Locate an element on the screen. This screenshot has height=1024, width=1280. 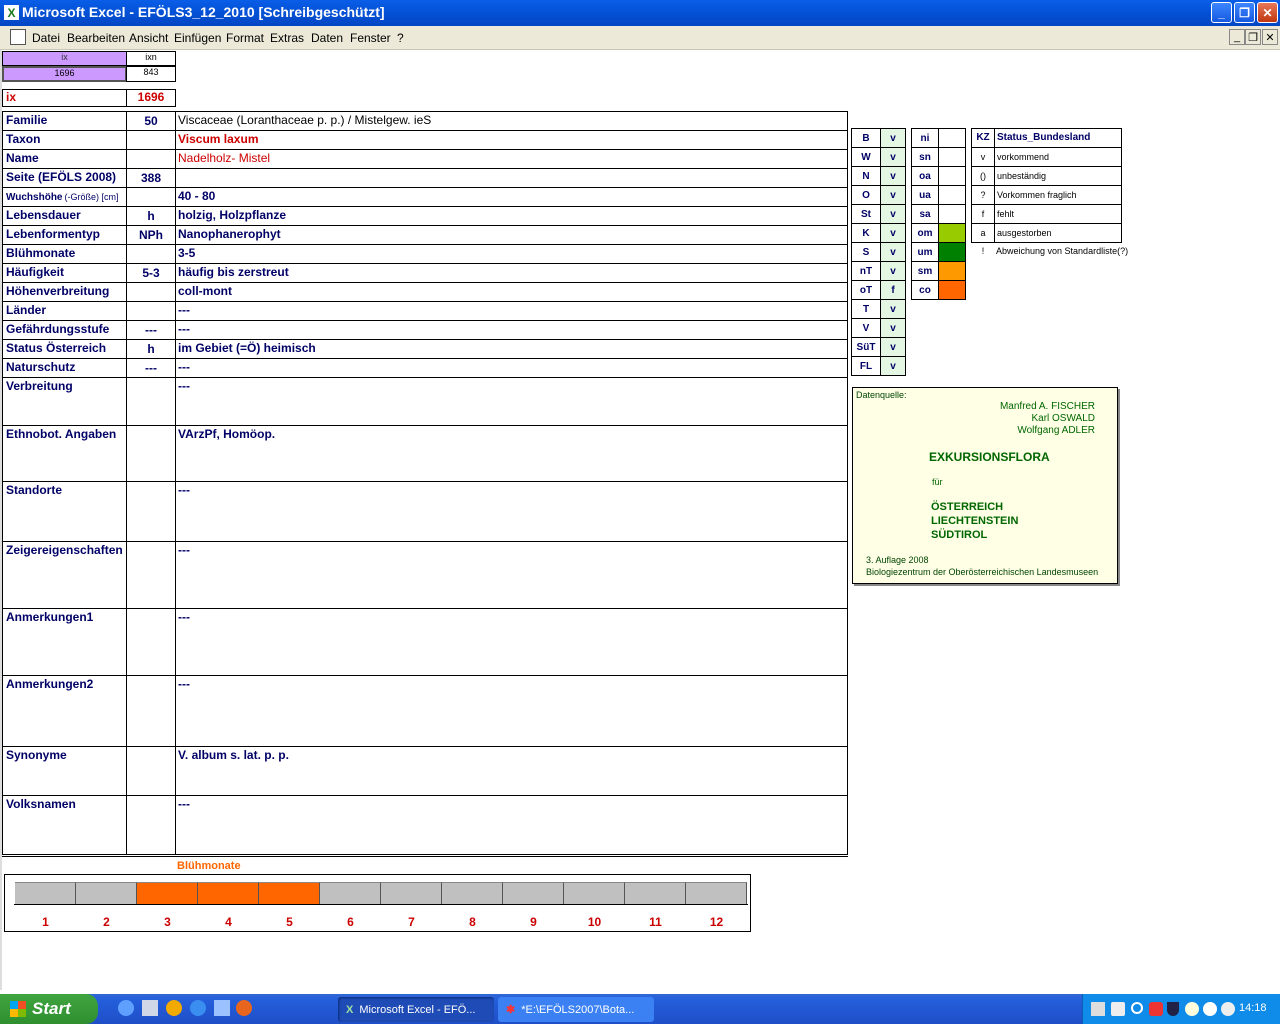
row-code: 50 is located at coordinates (151, 121).